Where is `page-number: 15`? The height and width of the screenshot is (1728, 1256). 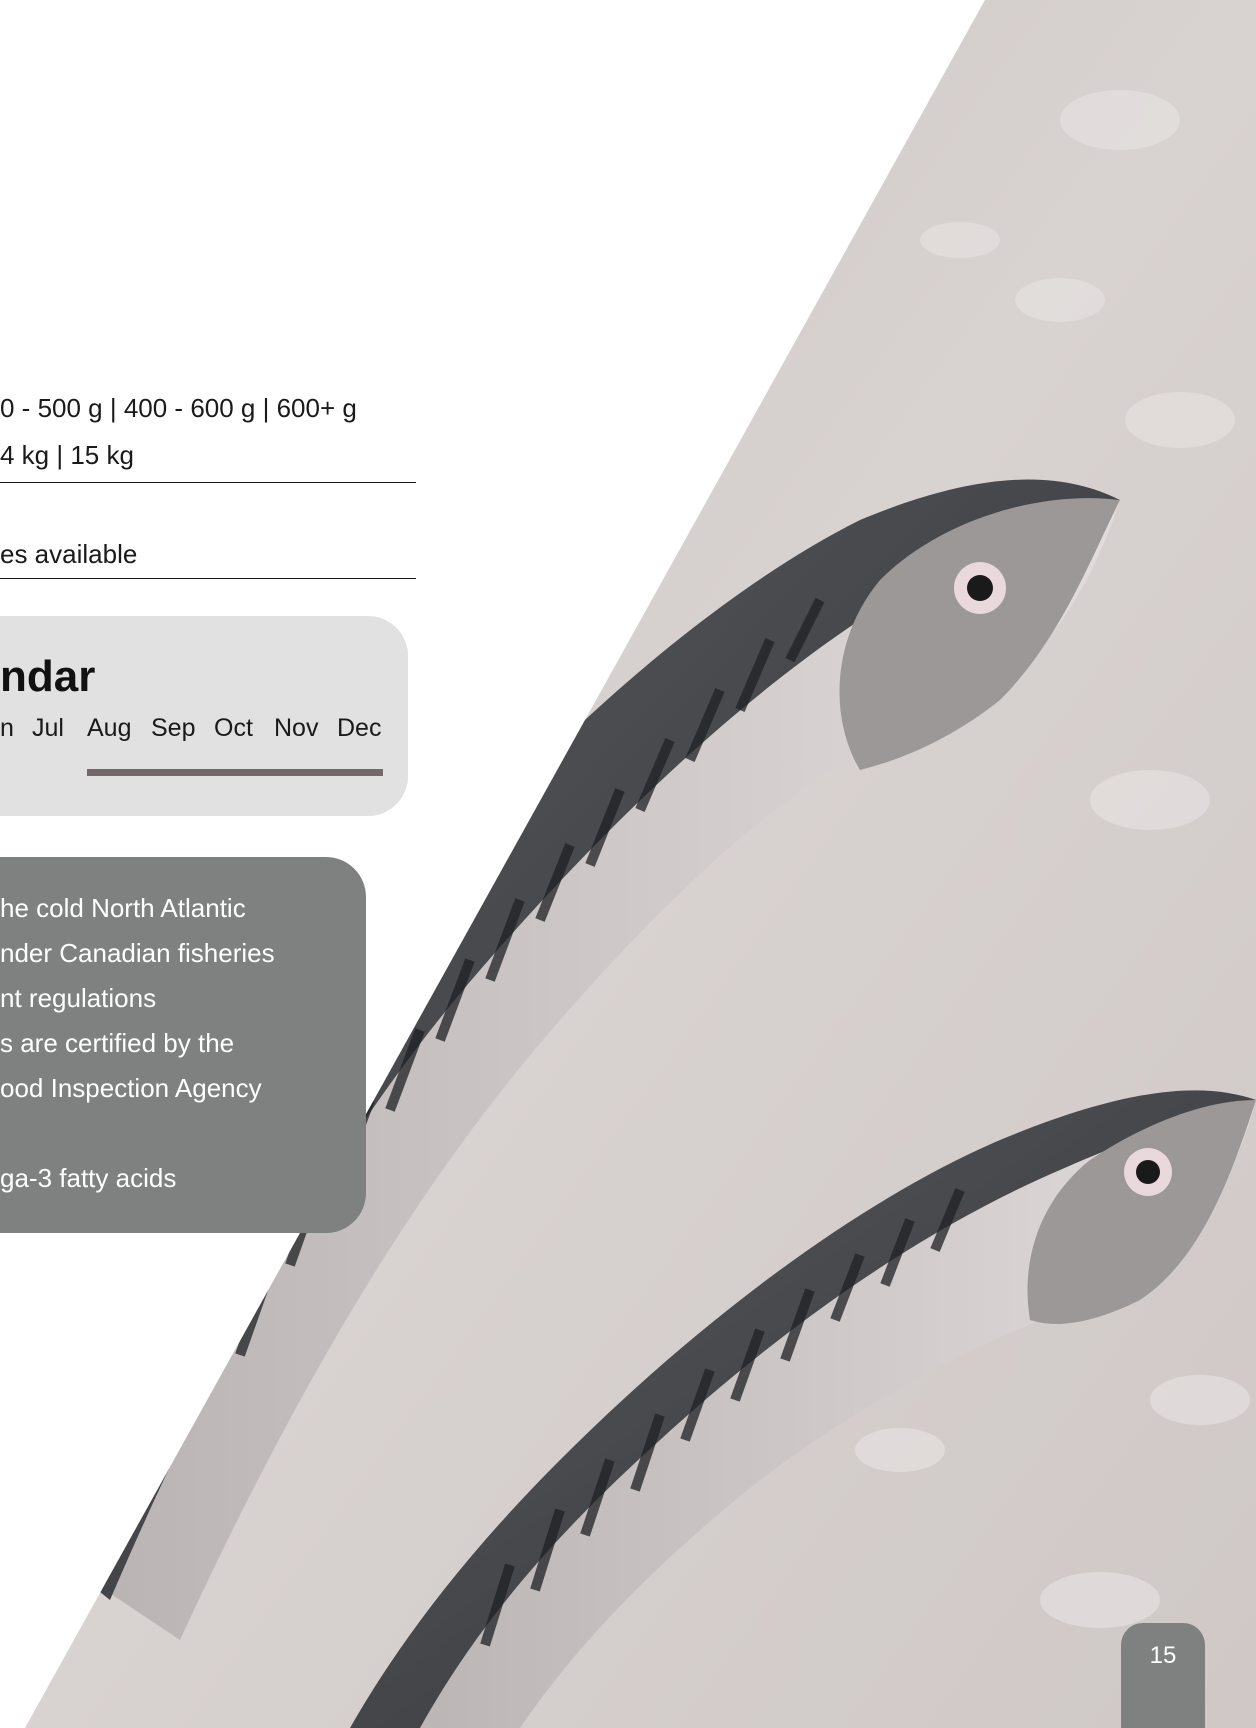
page-number: 15 is located at coordinates (1163, 1655).